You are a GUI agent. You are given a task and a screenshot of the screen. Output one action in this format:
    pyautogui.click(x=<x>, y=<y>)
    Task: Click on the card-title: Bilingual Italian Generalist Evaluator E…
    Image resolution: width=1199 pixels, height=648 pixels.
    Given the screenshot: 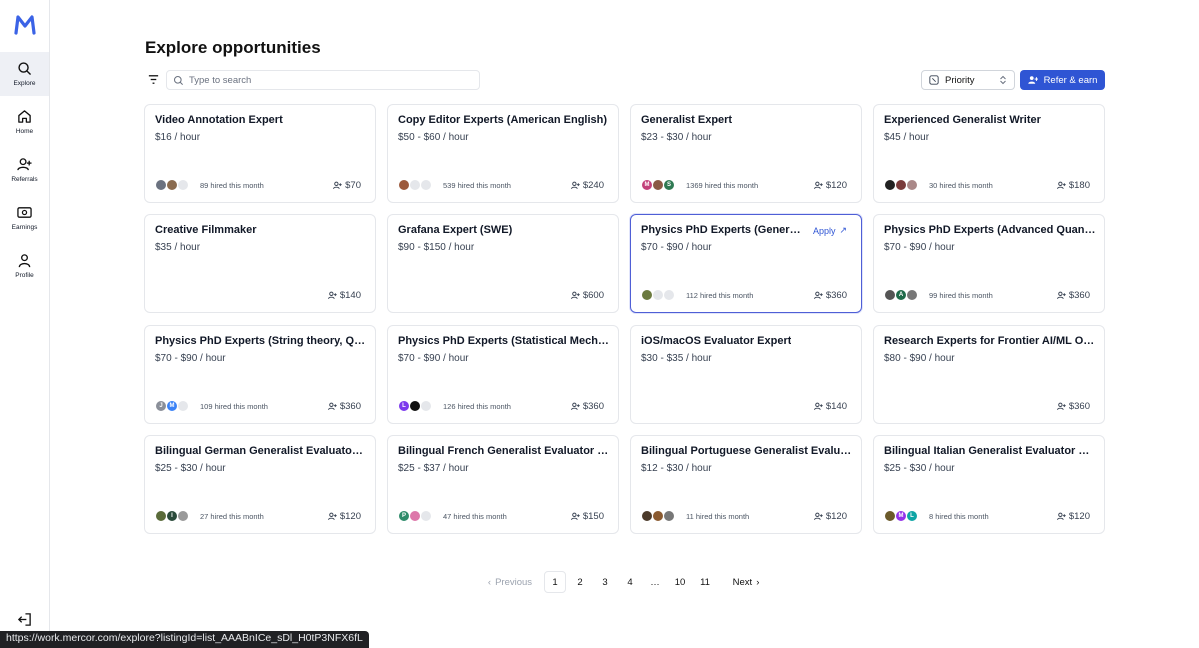 What is the action you would take?
    pyautogui.click(x=990, y=451)
    